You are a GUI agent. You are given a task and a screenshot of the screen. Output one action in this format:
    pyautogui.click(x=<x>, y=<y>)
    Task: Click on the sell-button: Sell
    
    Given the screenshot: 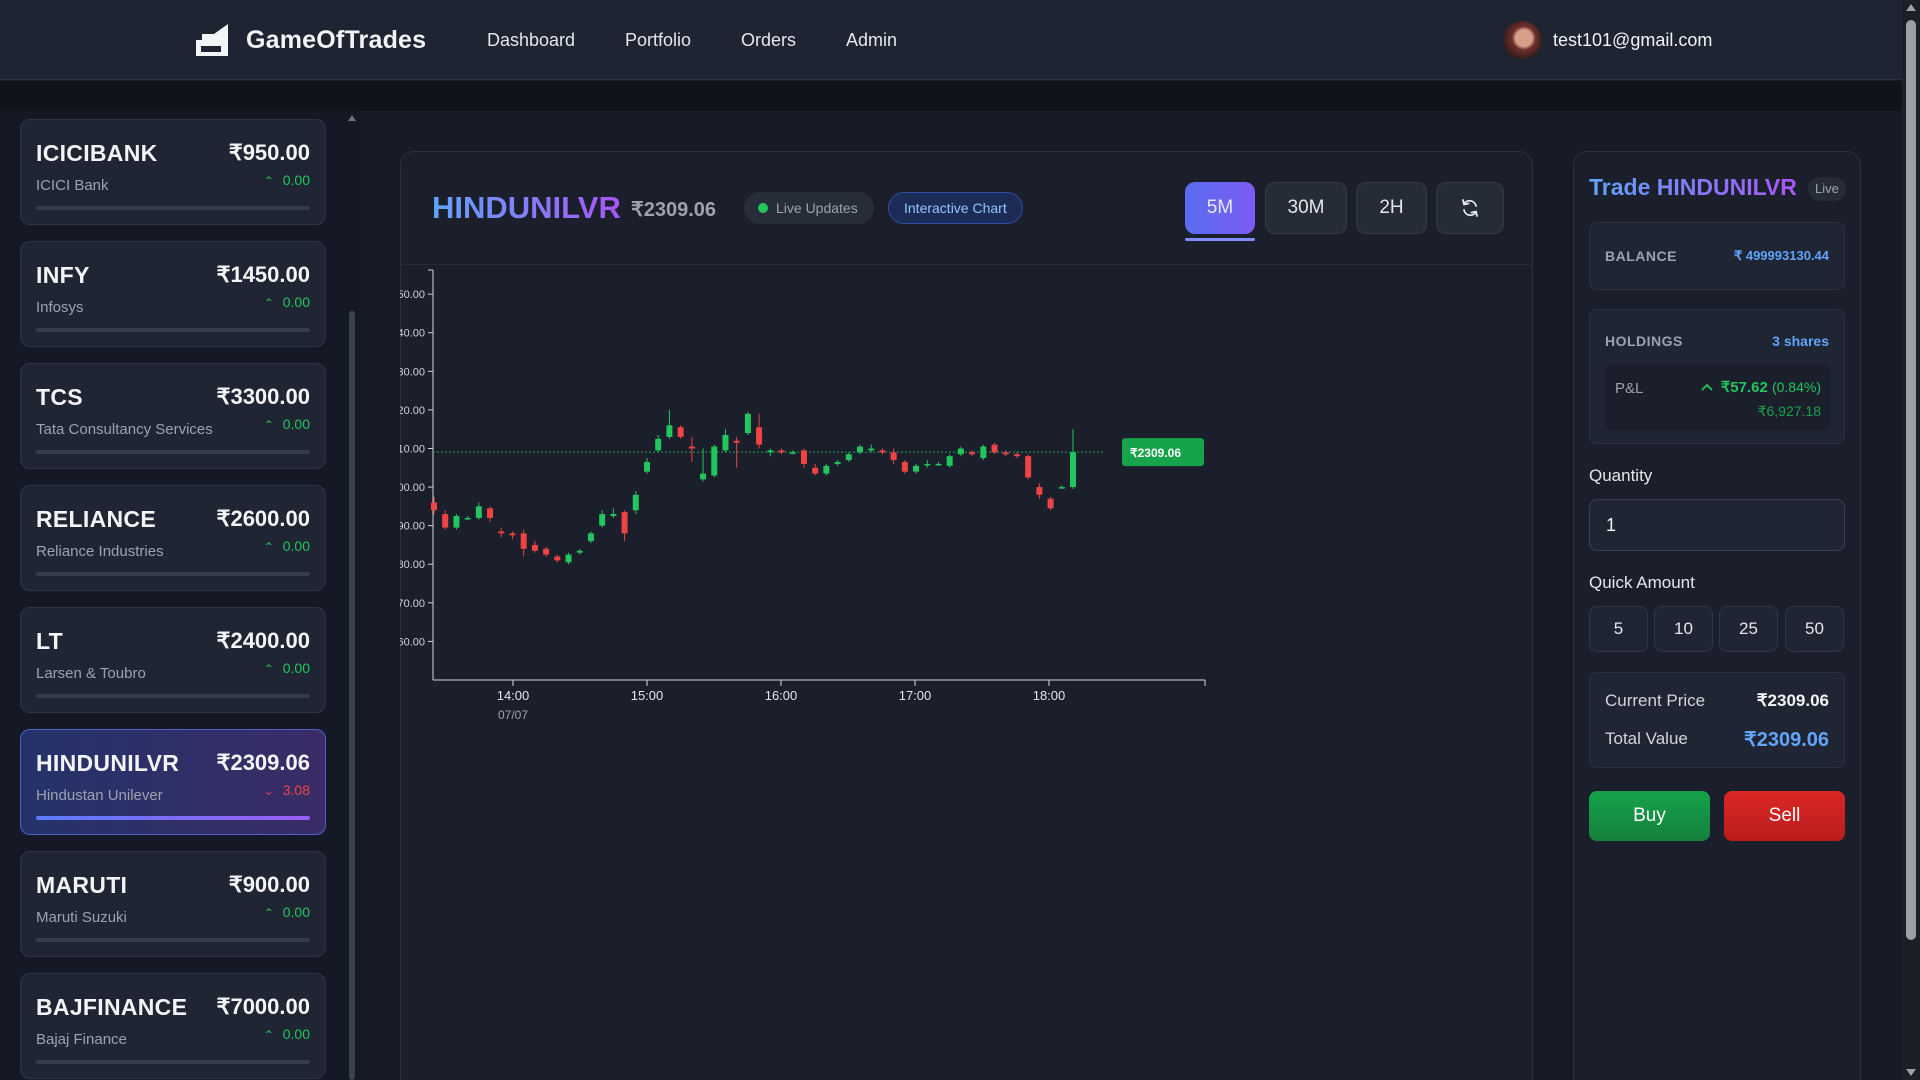 What is the action you would take?
    pyautogui.click(x=1784, y=816)
    